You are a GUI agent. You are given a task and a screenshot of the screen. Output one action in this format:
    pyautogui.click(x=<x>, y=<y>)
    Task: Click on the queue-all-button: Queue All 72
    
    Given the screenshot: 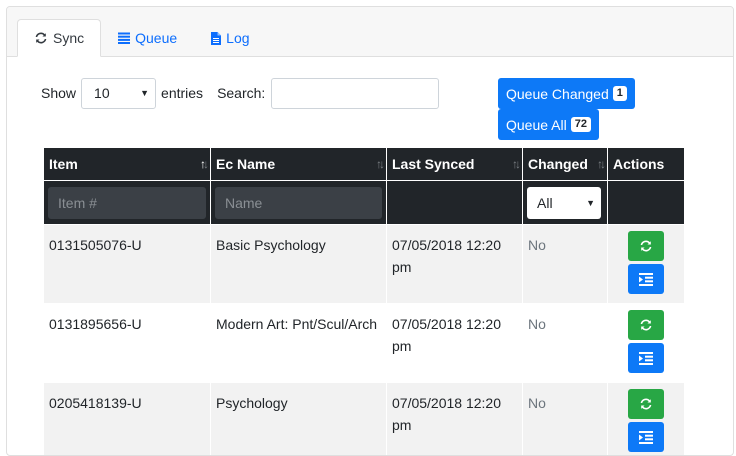 What is the action you would take?
    pyautogui.click(x=548, y=124)
    